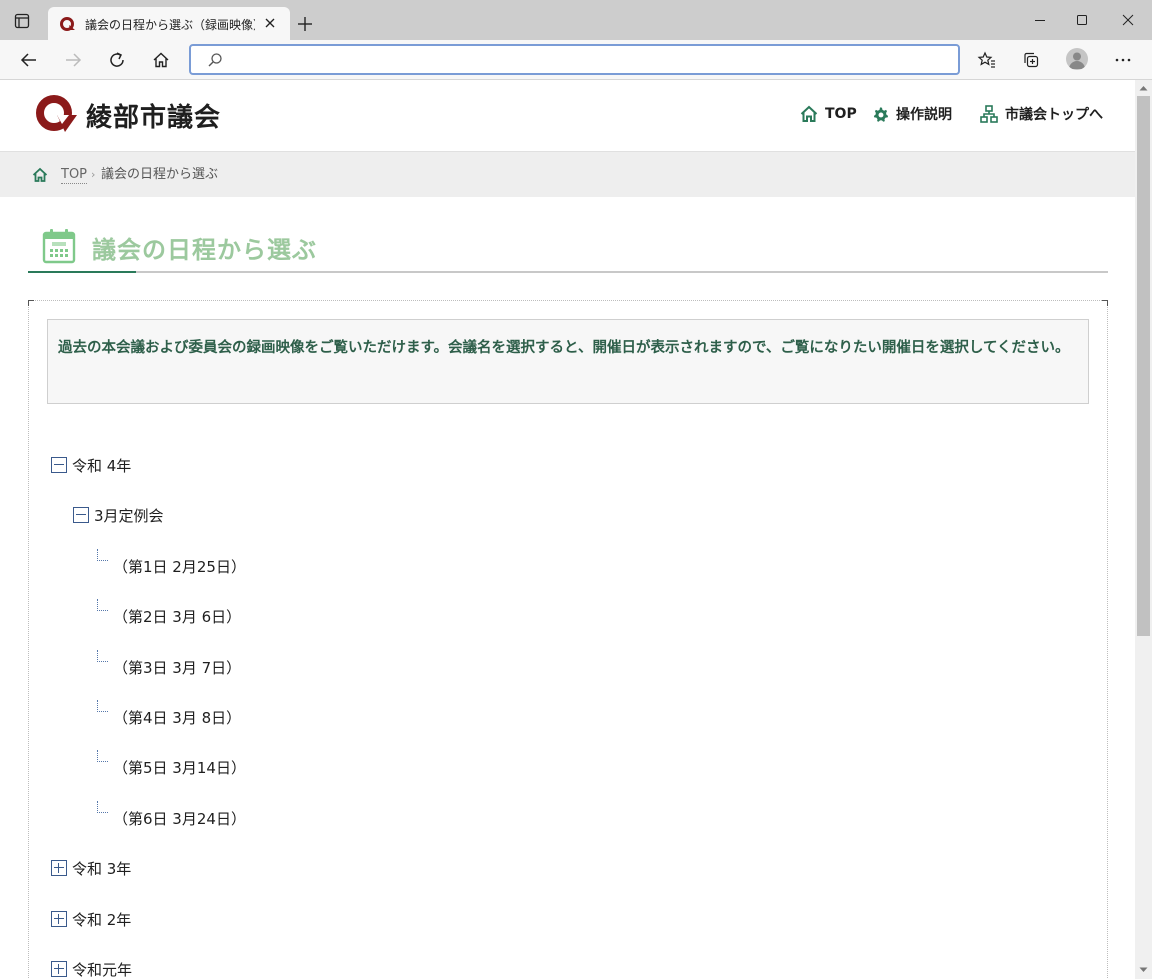  I want to click on tree-day-label: （第1日 2月25日）, so click(179, 566).